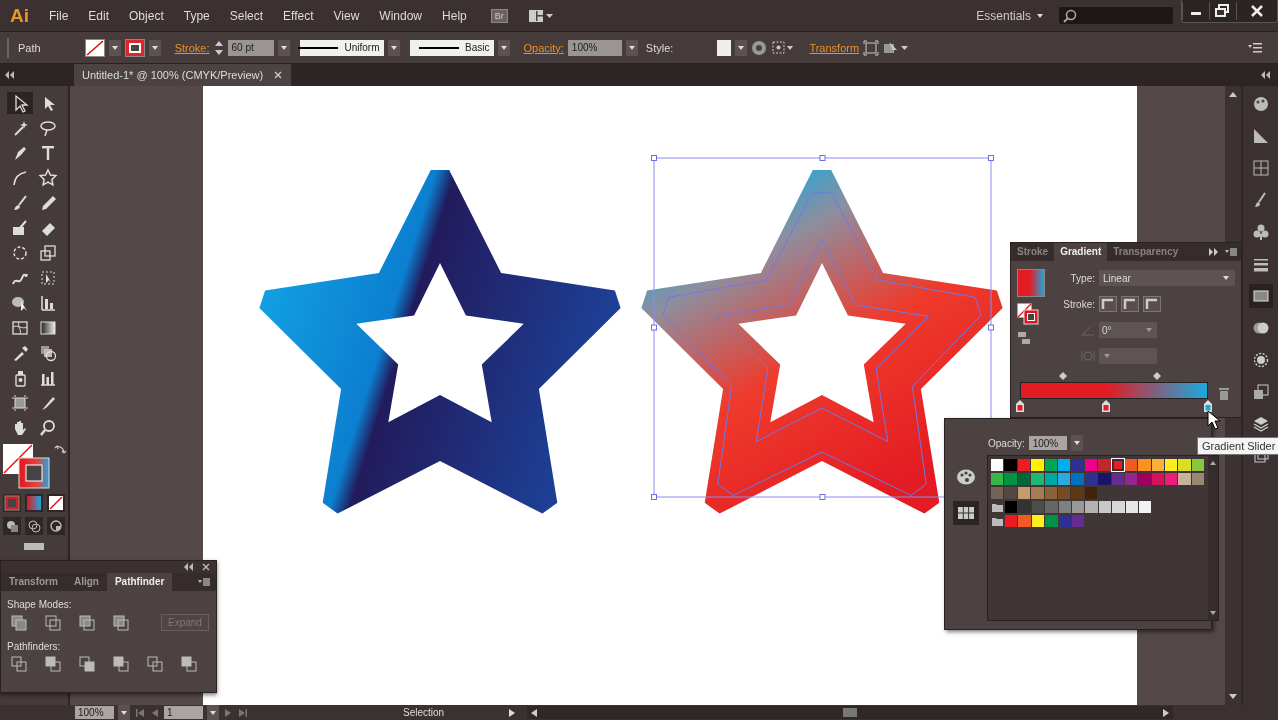 This screenshot has width=1278, height=720. I want to click on section-label: Pathfinders:, so click(34, 646).